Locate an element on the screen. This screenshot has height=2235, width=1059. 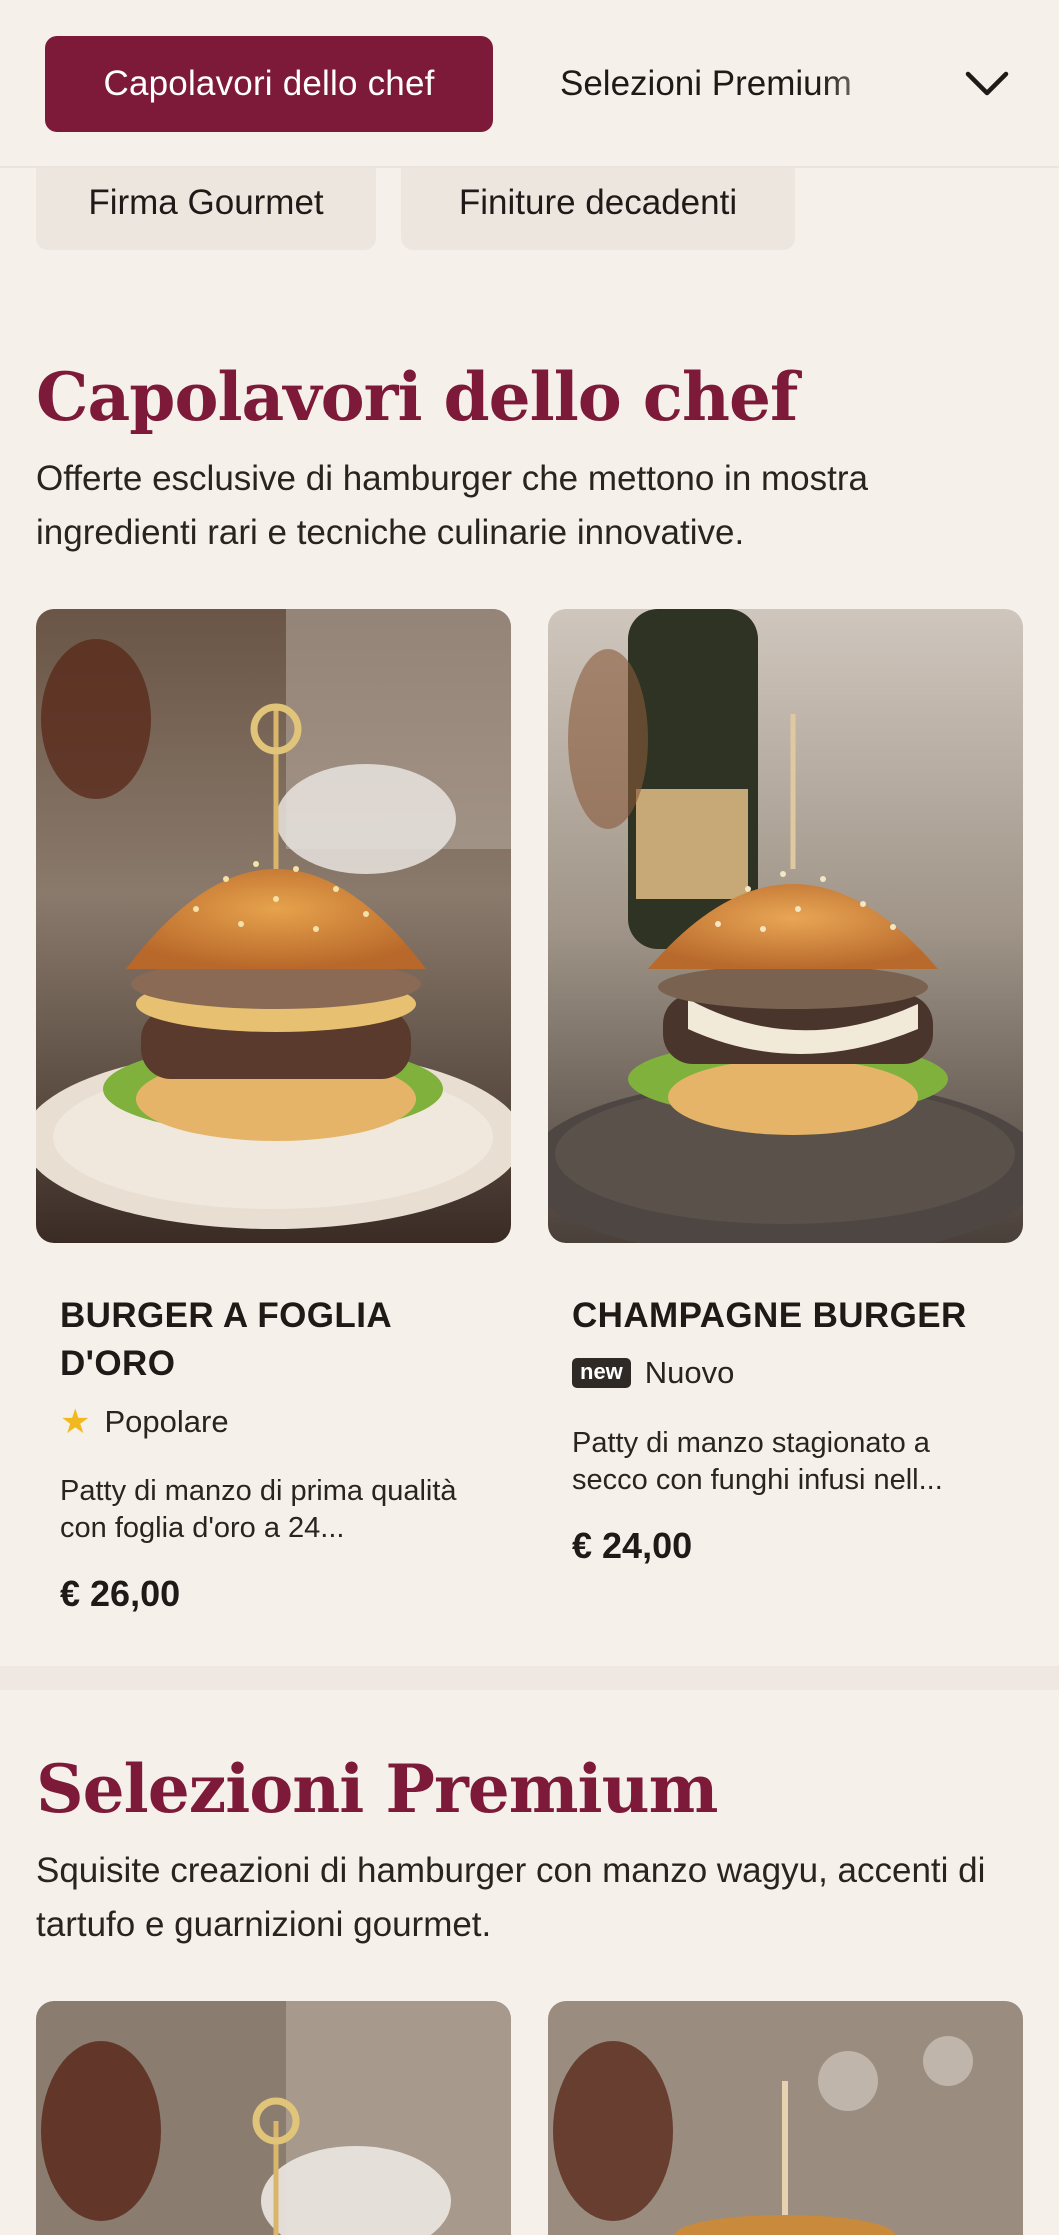
category-nav: Capolavori dello chef Selezioni Premium is located at coordinates (529, 84).